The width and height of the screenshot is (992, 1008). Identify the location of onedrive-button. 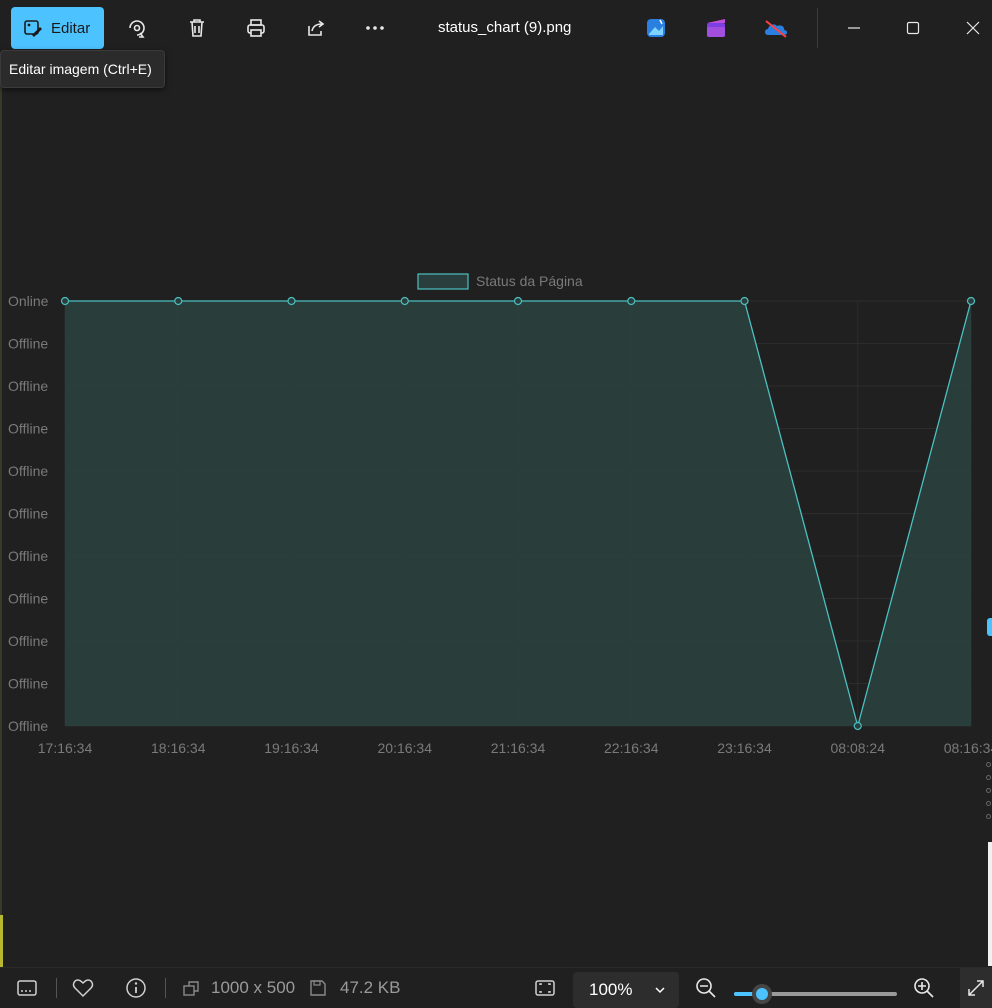
(776, 28).